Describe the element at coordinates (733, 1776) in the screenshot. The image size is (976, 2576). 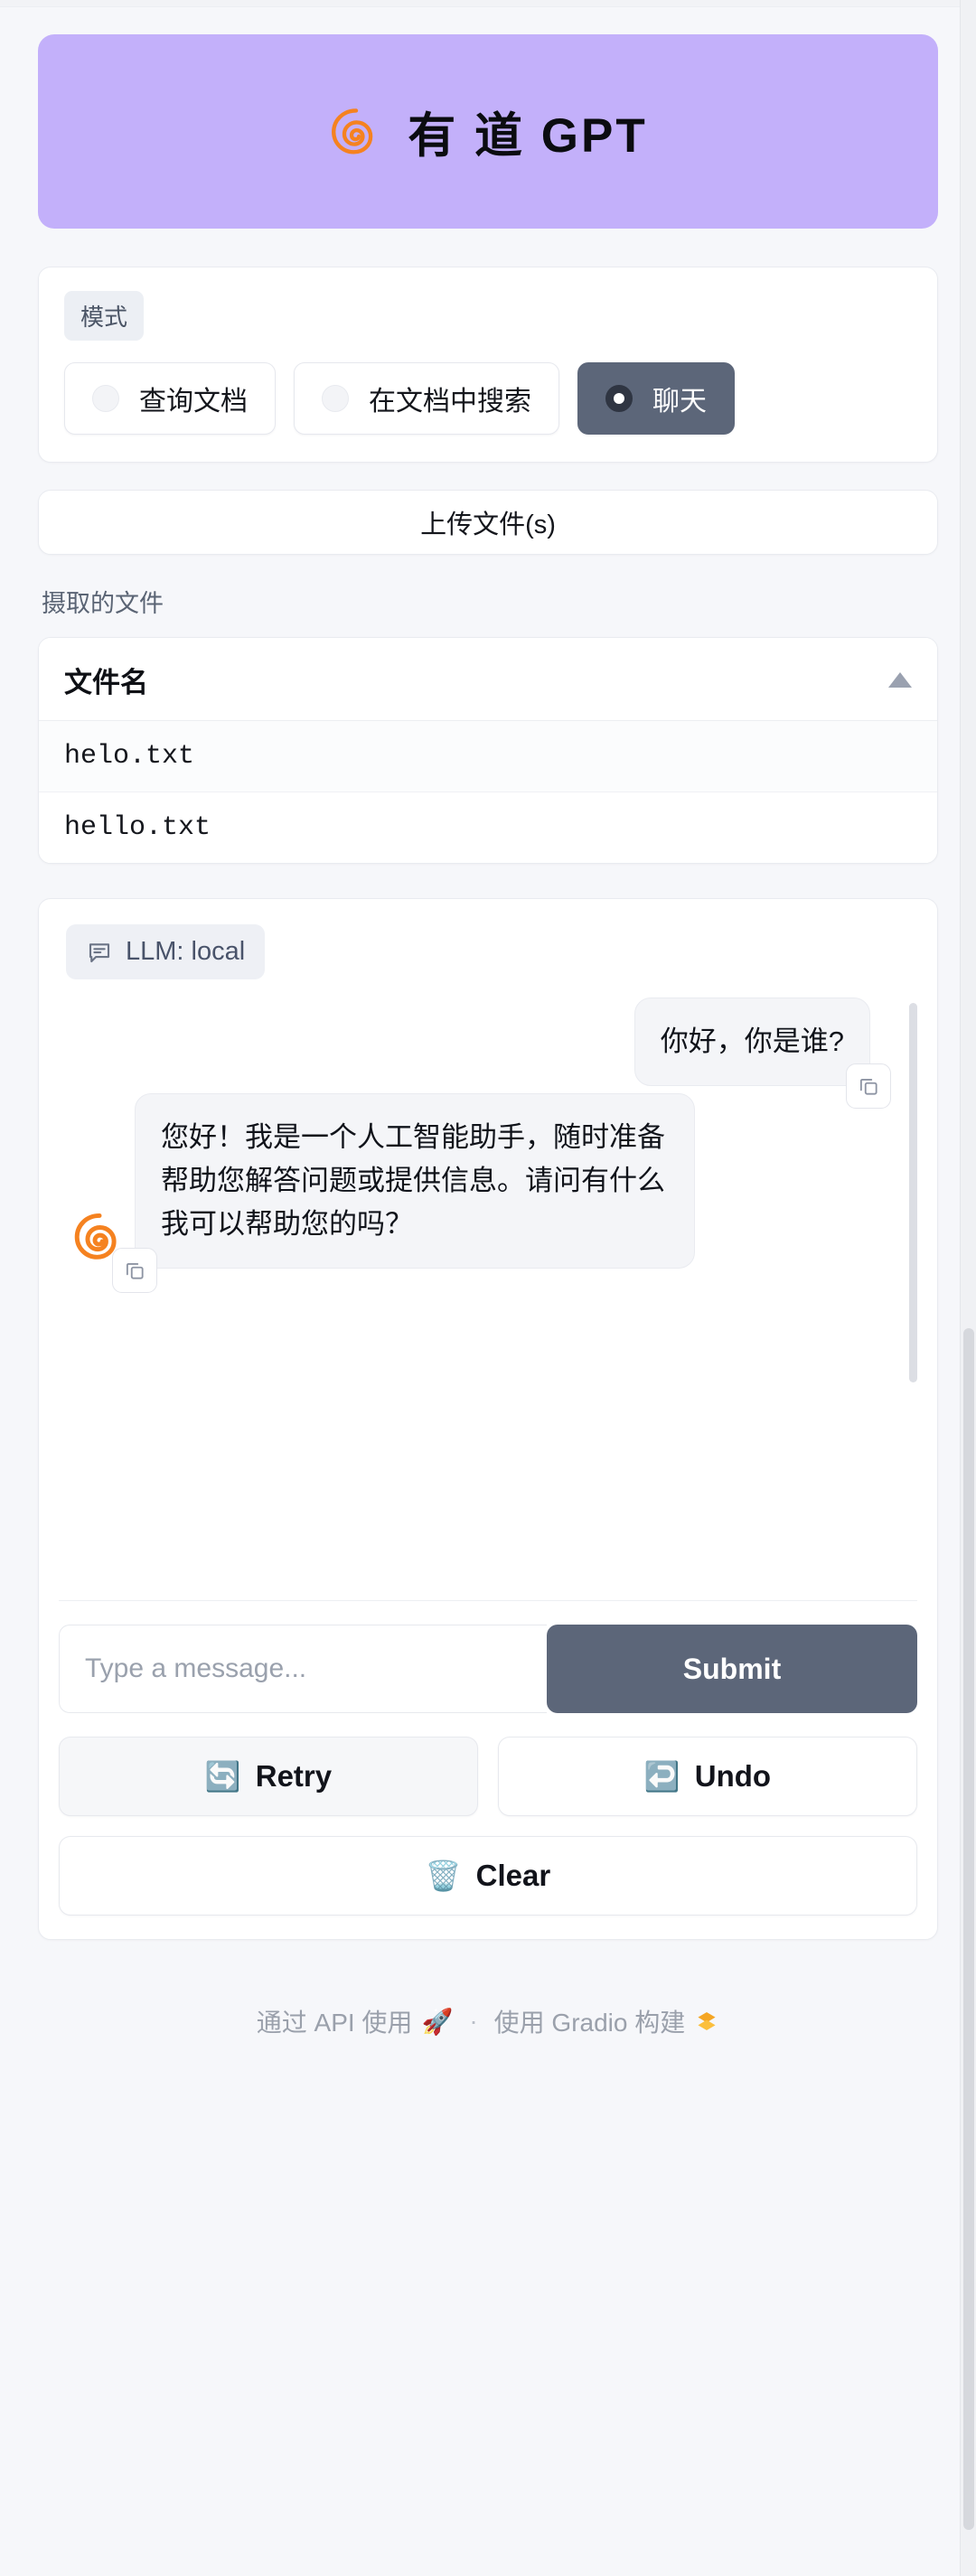
I see `undo-button-label: Undo` at that location.